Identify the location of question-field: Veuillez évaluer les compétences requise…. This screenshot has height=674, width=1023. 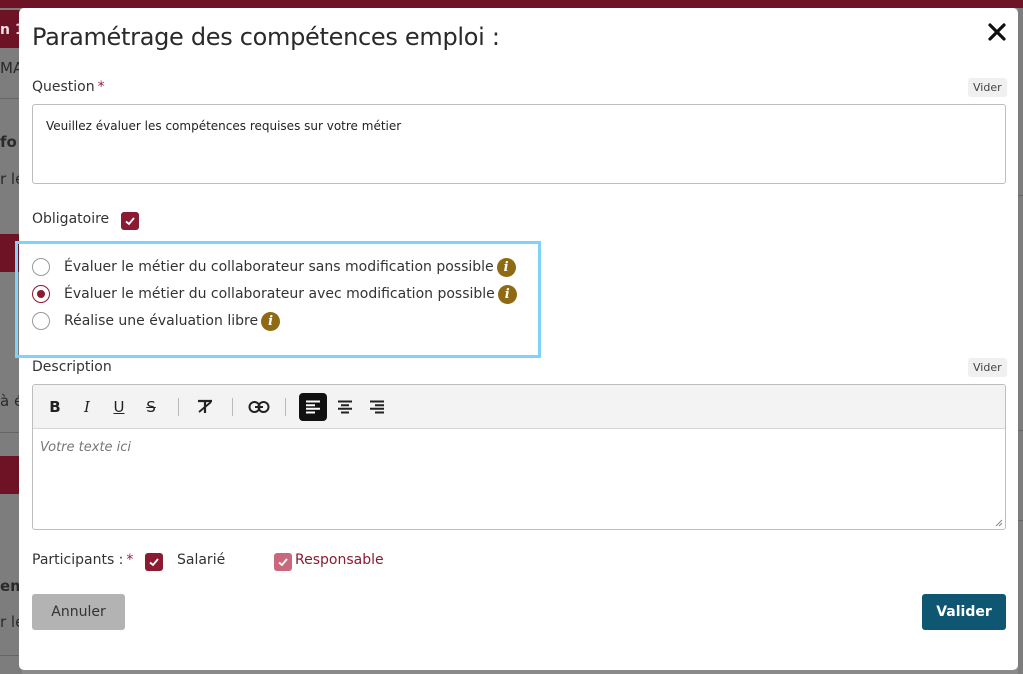
(519, 144).